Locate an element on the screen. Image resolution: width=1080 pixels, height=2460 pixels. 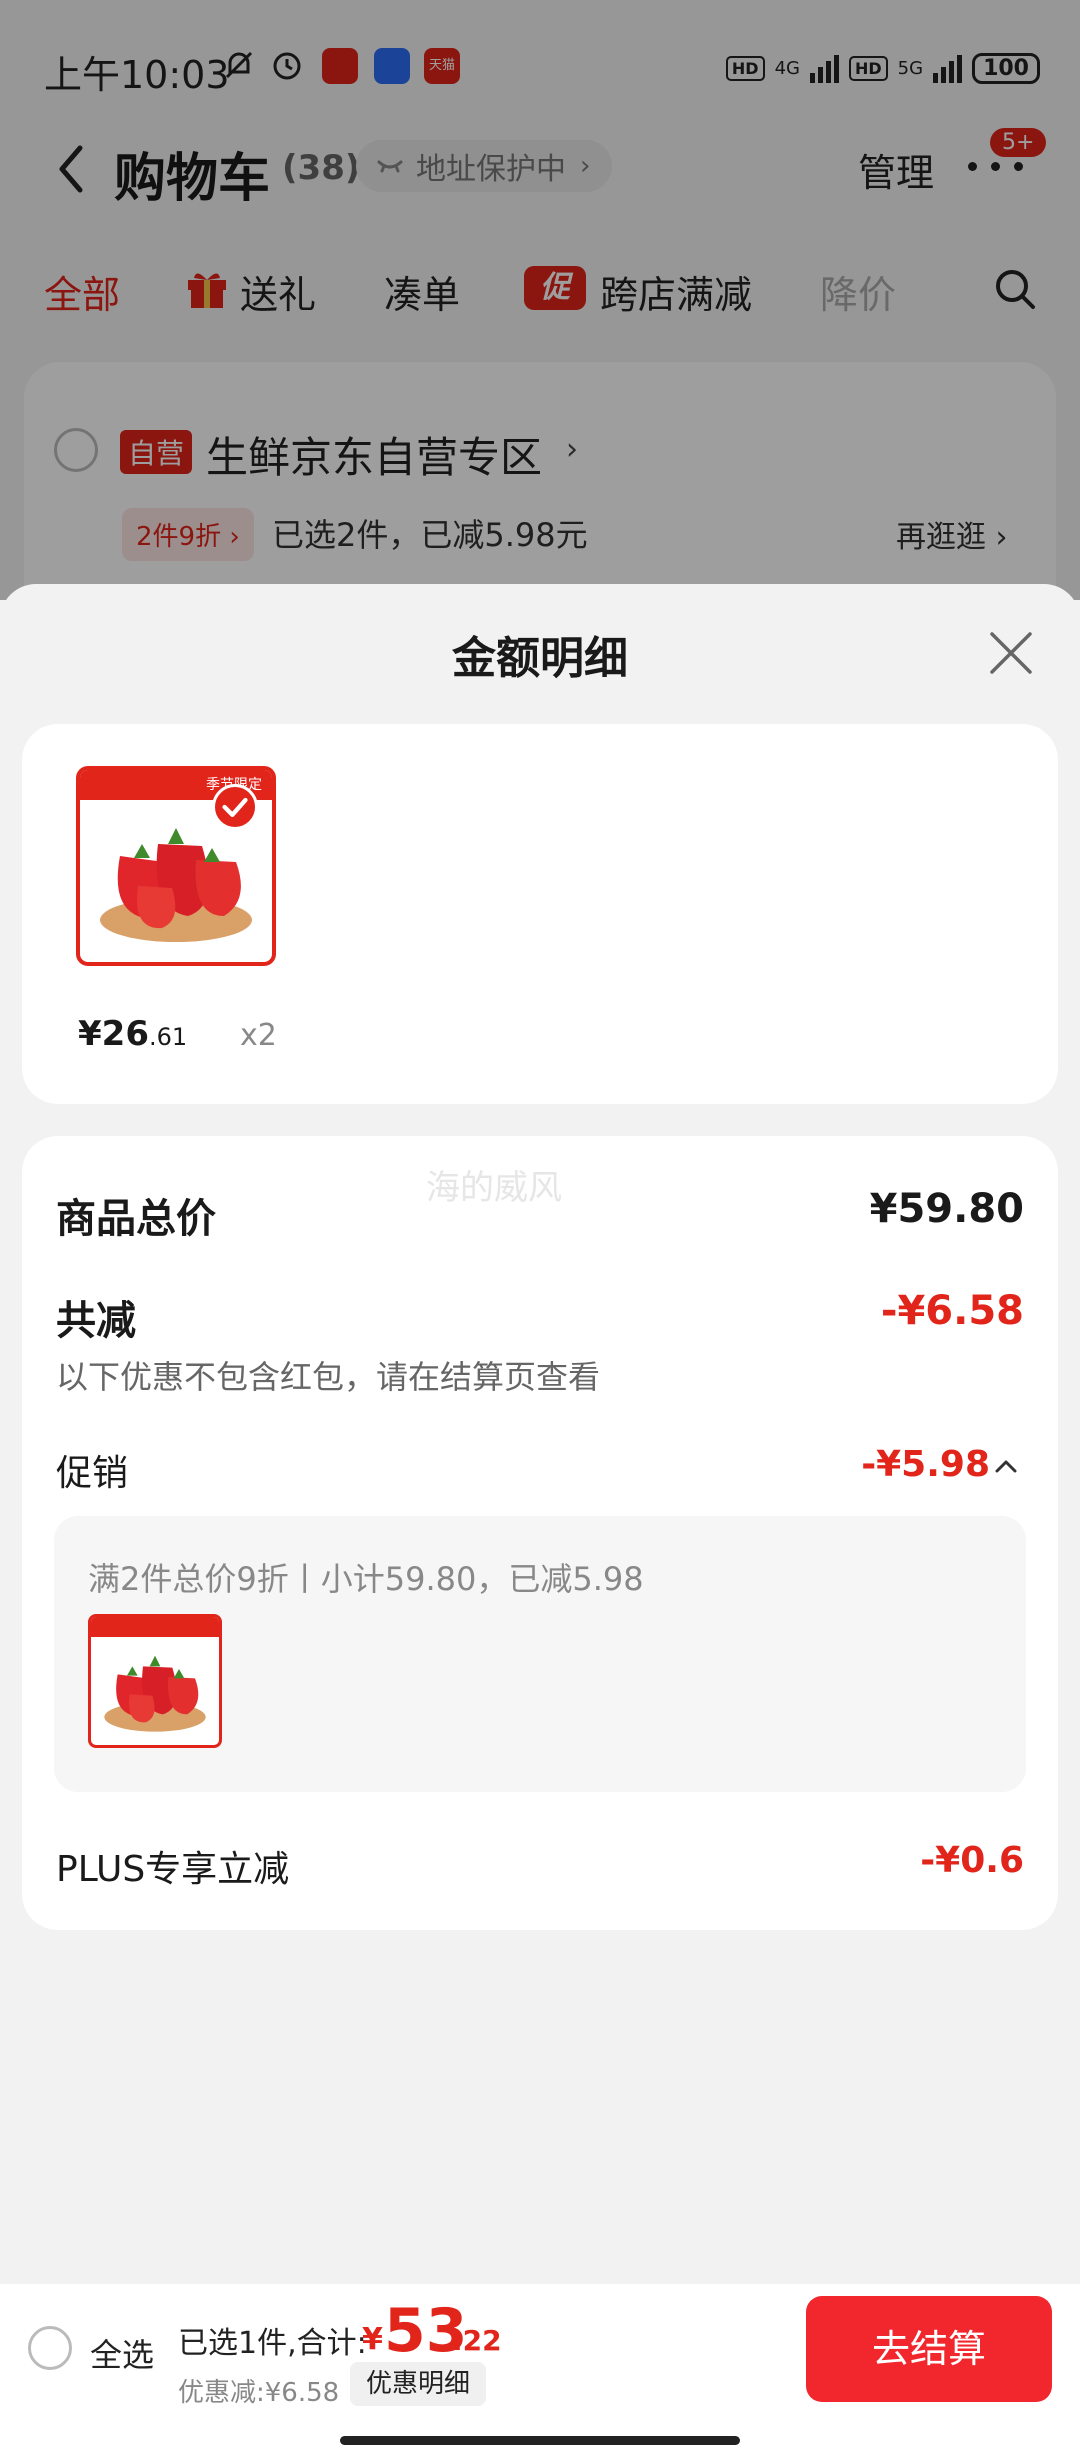
total-currency-symbol: ¥ is located at coordinates (372, 2339).